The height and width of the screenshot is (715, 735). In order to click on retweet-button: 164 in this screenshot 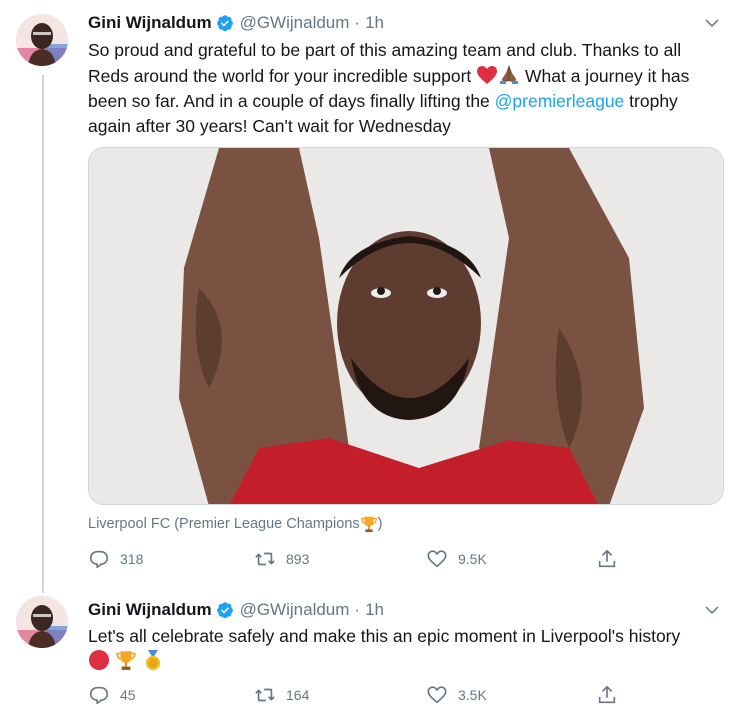, I will do `click(281, 695)`.